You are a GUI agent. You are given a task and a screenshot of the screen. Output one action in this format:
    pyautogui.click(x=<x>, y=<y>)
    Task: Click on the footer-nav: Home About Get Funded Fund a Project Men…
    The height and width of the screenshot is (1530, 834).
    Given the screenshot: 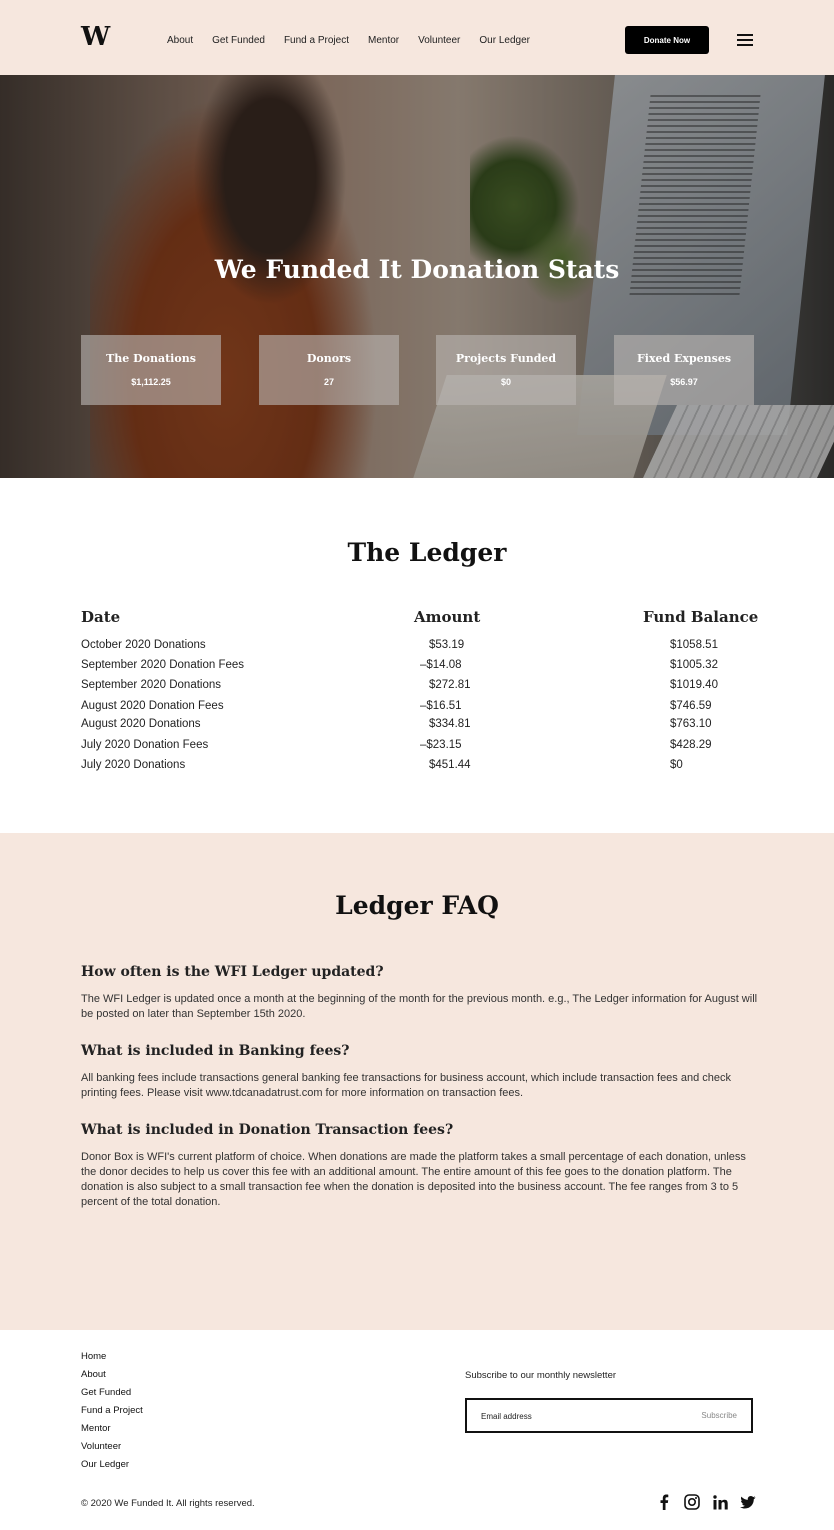 What is the action you would take?
    pyautogui.click(x=112, y=1411)
    